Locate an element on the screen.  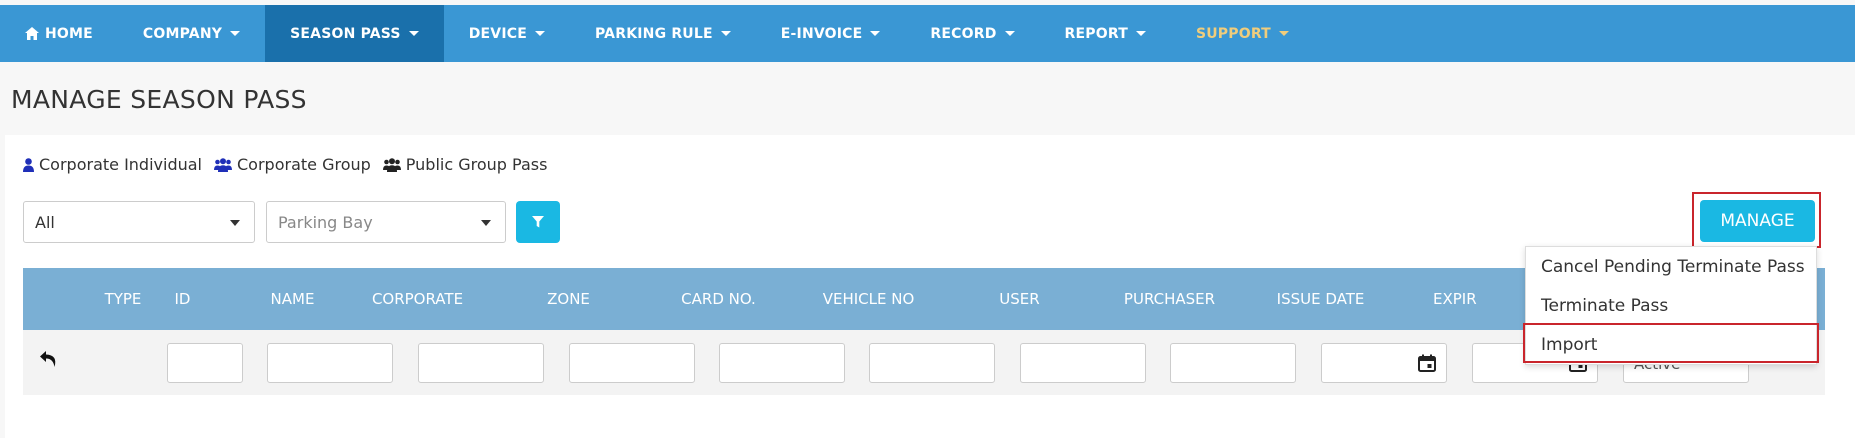
legend-public-group: Public Group Pass is located at coordinates (465, 164).